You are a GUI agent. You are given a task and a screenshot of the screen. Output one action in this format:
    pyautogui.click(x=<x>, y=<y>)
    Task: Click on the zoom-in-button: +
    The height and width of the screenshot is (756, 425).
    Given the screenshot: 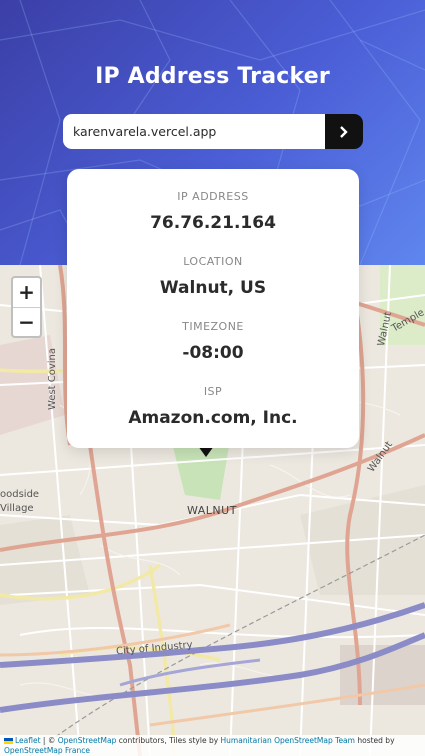 What is the action you would take?
    pyautogui.click(x=26, y=293)
    